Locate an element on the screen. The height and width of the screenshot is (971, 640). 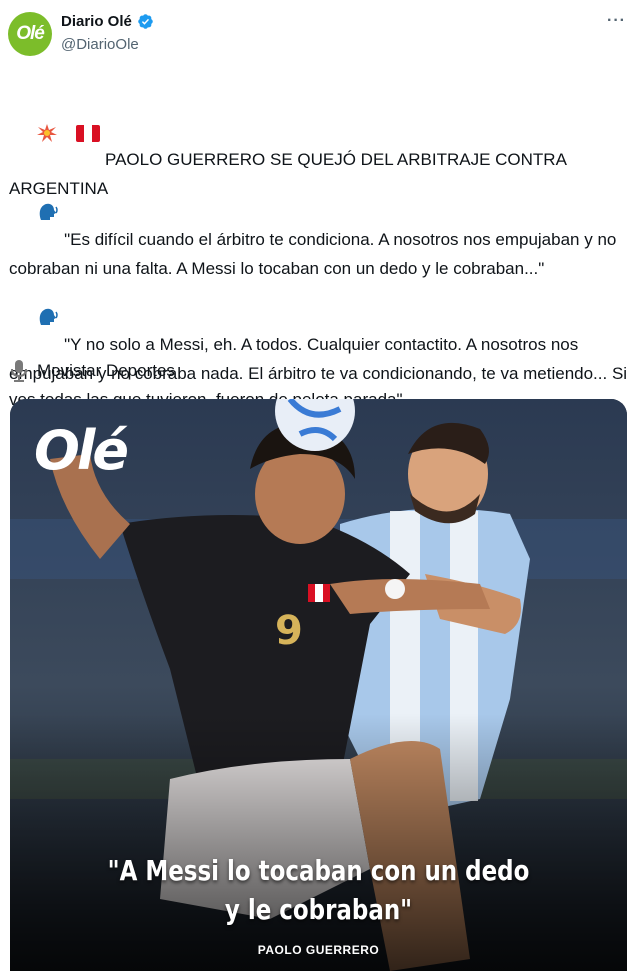
author-name-row: Diario Olé is located at coordinates (107, 21).